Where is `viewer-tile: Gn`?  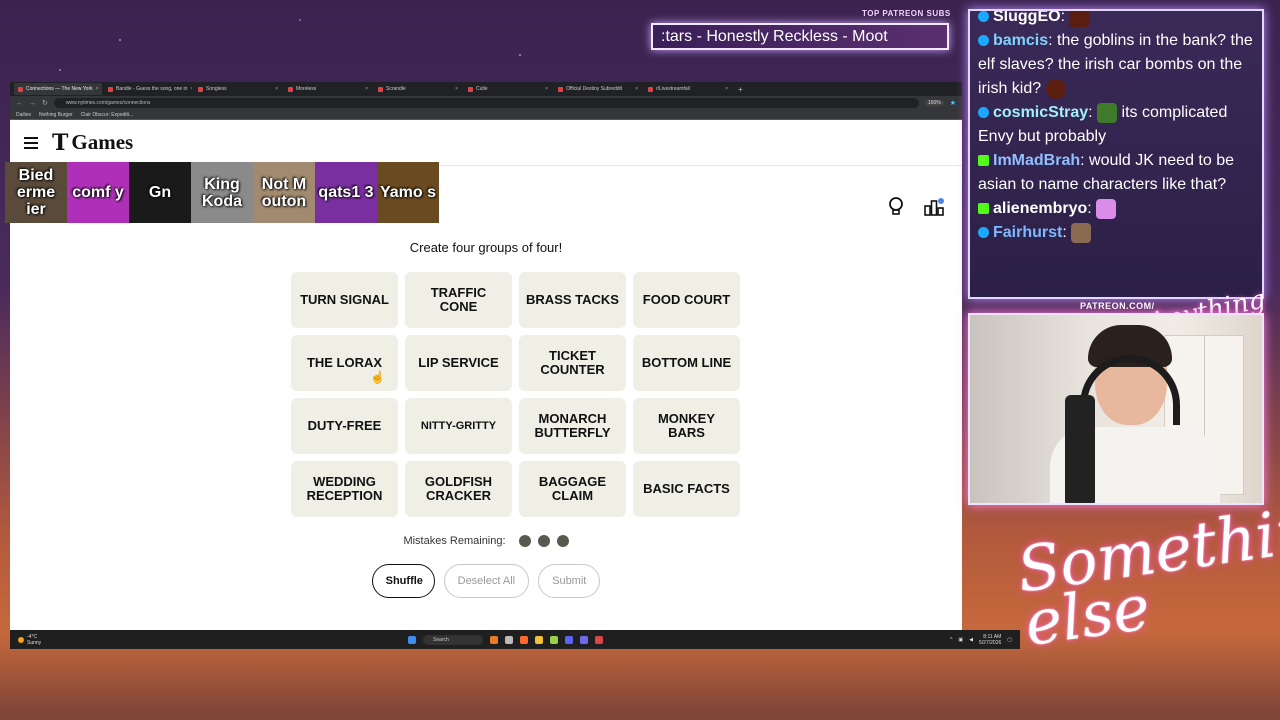 viewer-tile: Gn is located at coordinates (160, 192).